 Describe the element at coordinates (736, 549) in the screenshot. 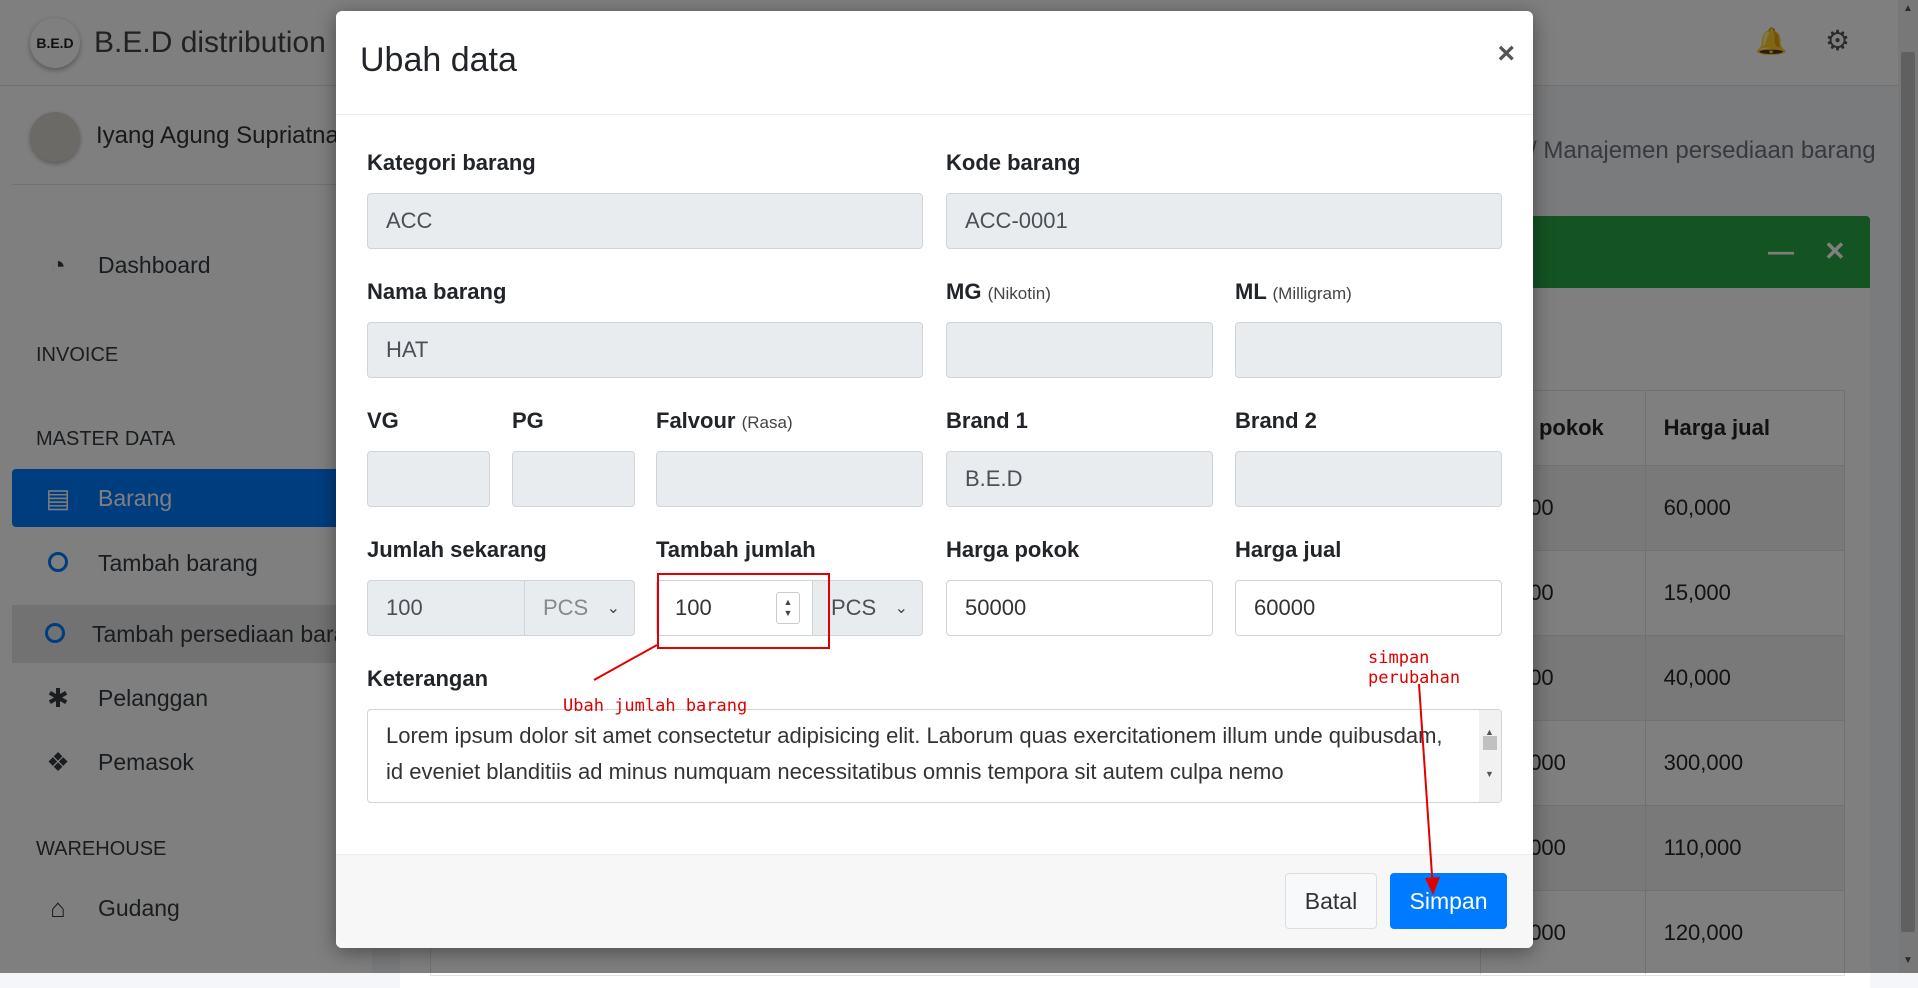

I see `label-tambah-jumlah: Tambah jumlah` at that location.